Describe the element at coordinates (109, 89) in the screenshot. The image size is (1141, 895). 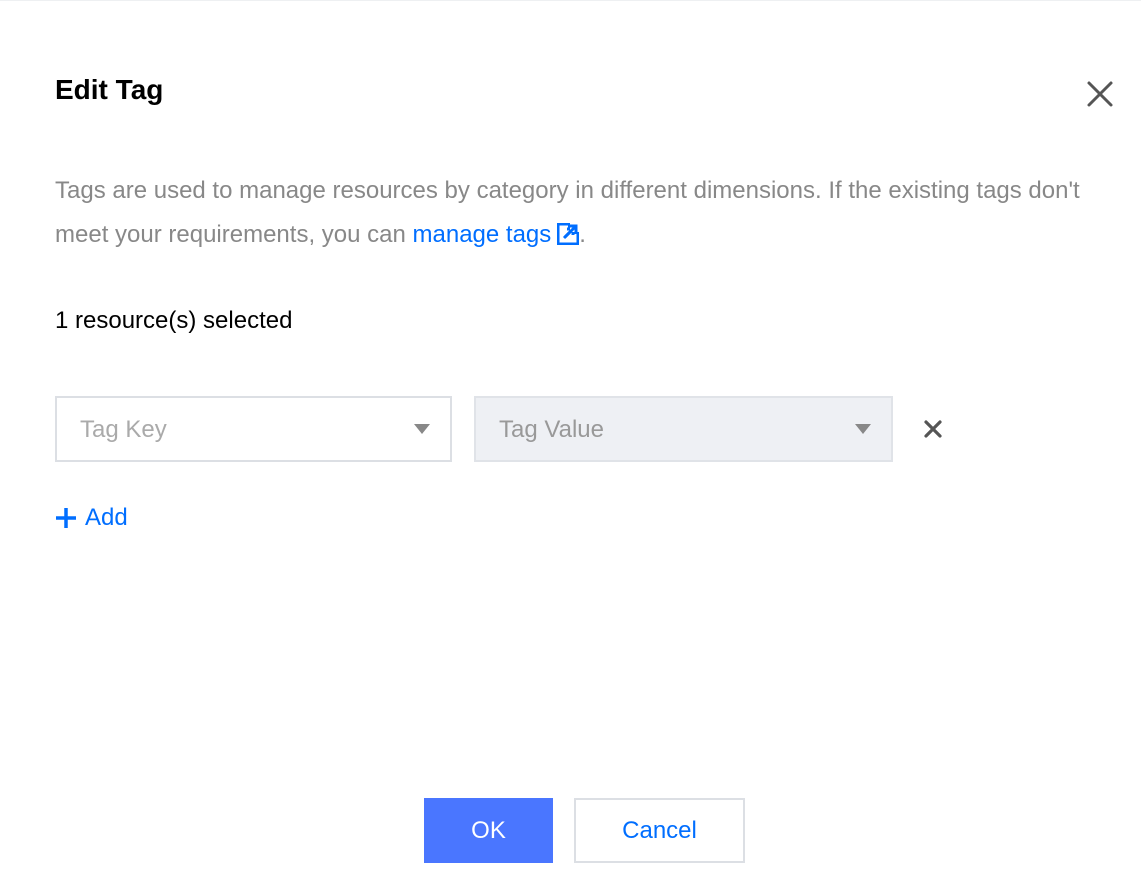
I see `dialog-title: Edit Tag` at that location.